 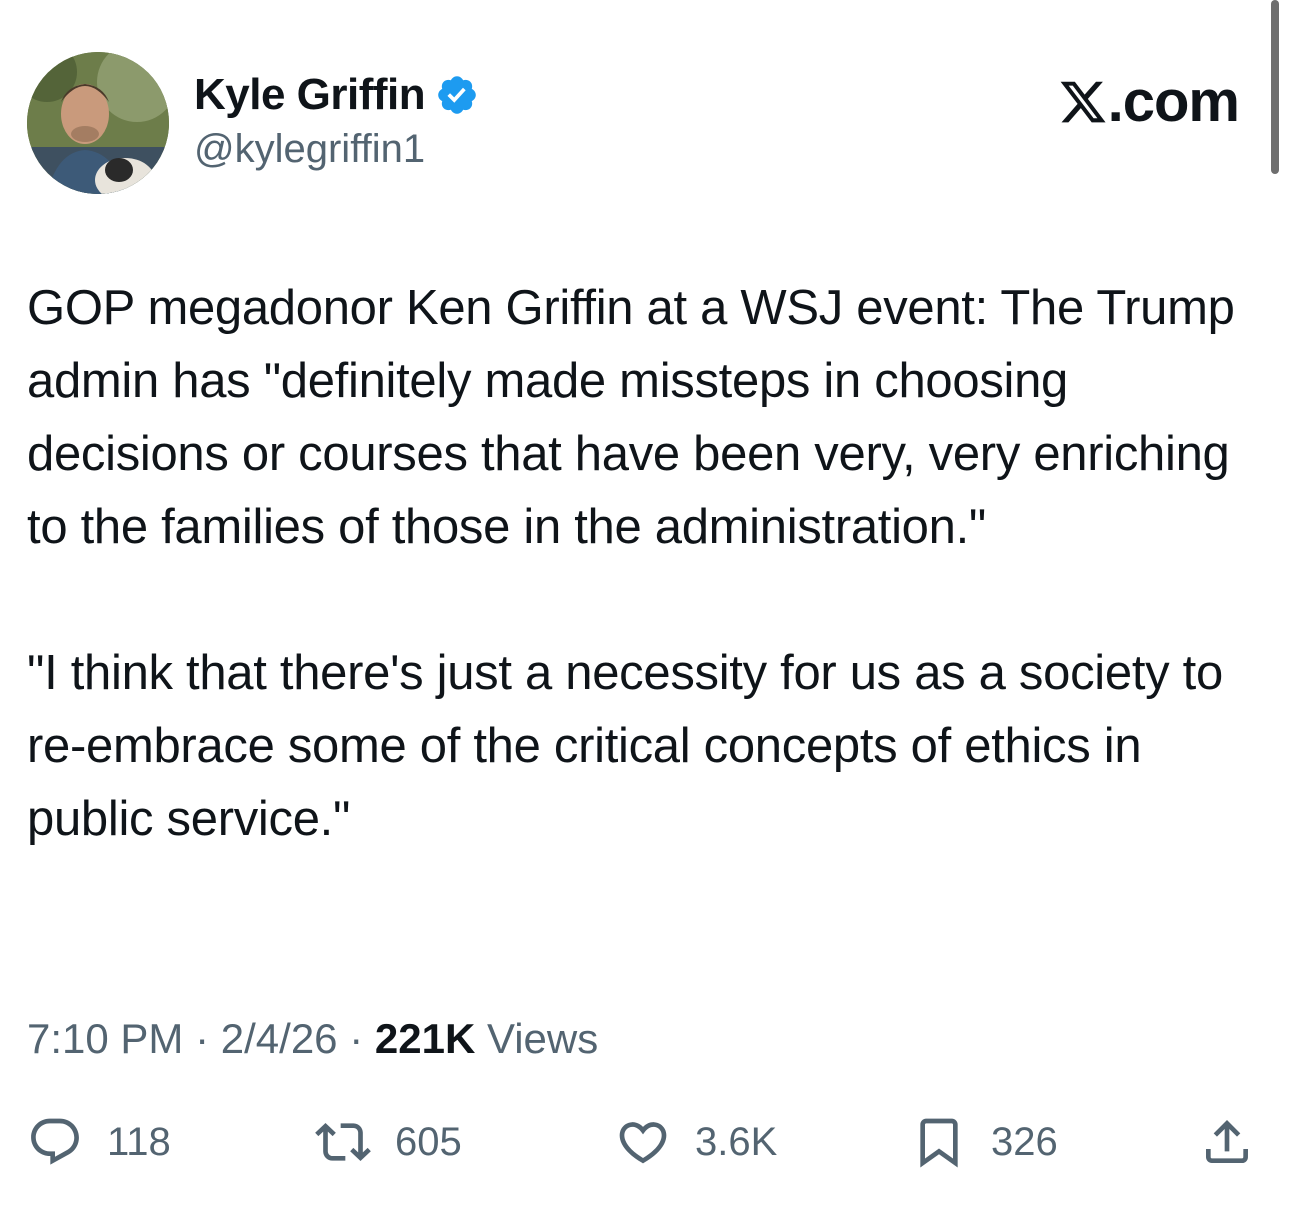 What do you see at coordinates (1173, 101) in the screenshot?
I see `brand-text: .com` at bounding box center [1173, 101].